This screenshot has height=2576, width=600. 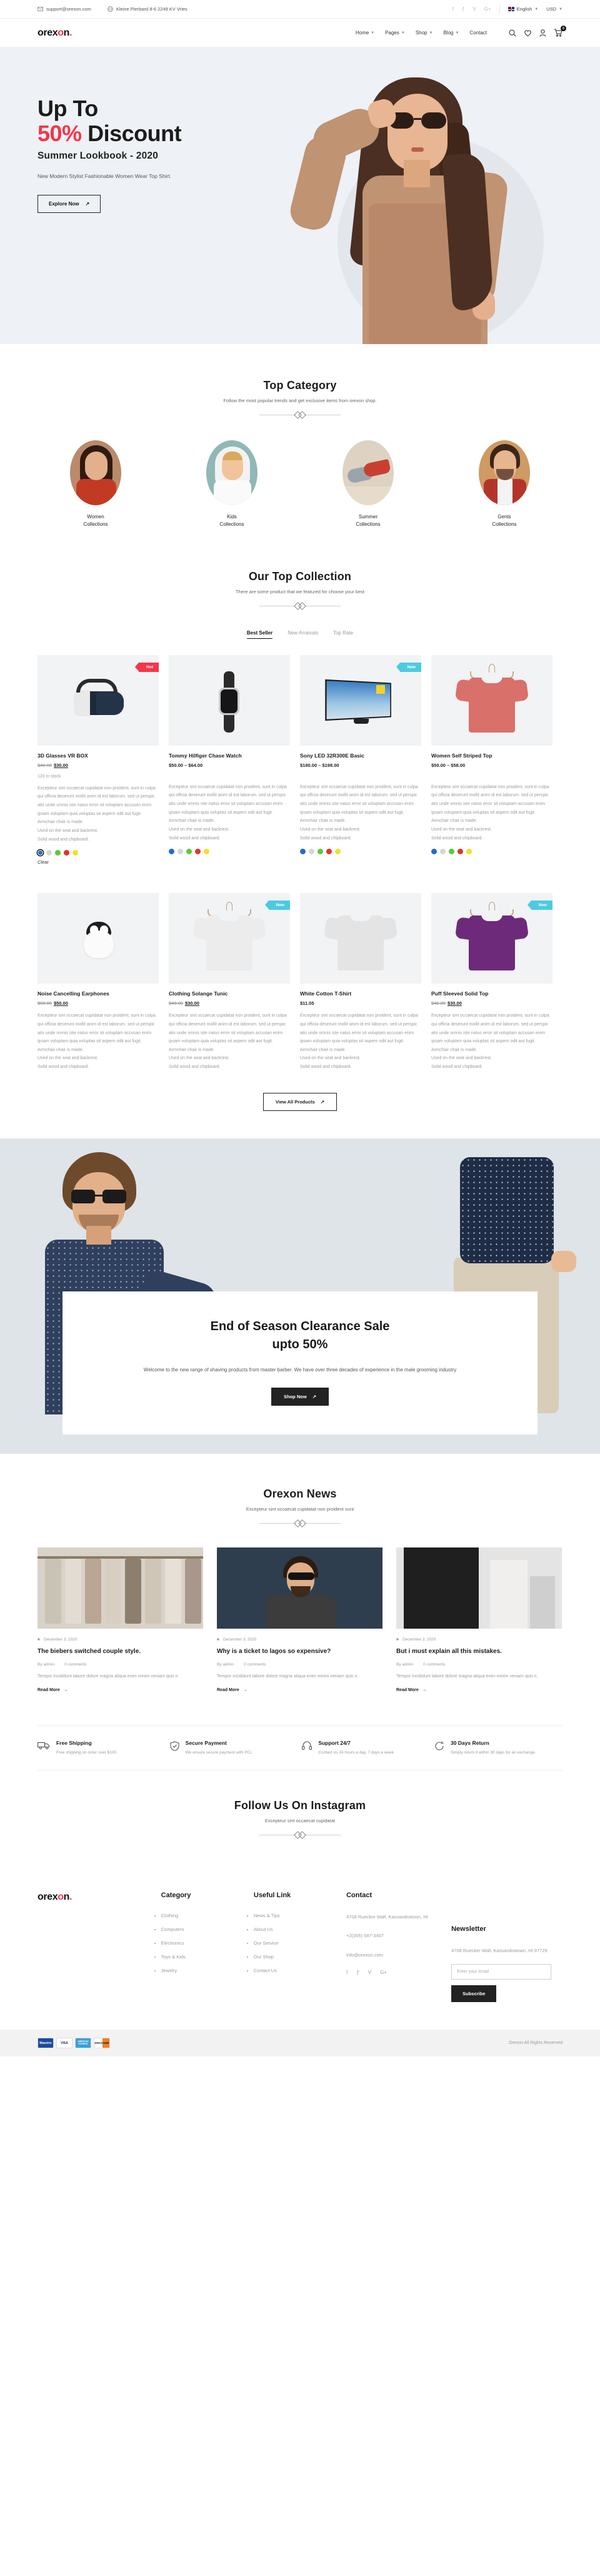 What do you see at coordinates (230, 994) in the screenshot?
I see `product-name: Clothing Solange Tunic` at bounding box center [230, 994].